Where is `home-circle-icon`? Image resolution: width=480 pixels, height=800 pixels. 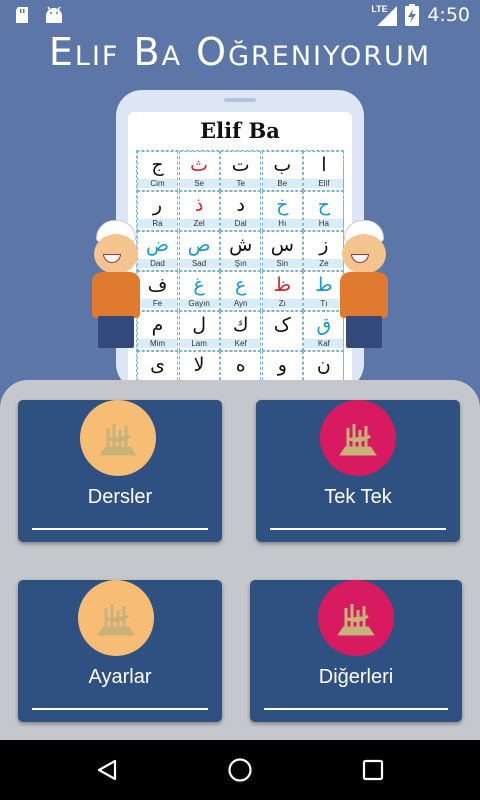
home-circle-icon is located at coordinates (240, 770).